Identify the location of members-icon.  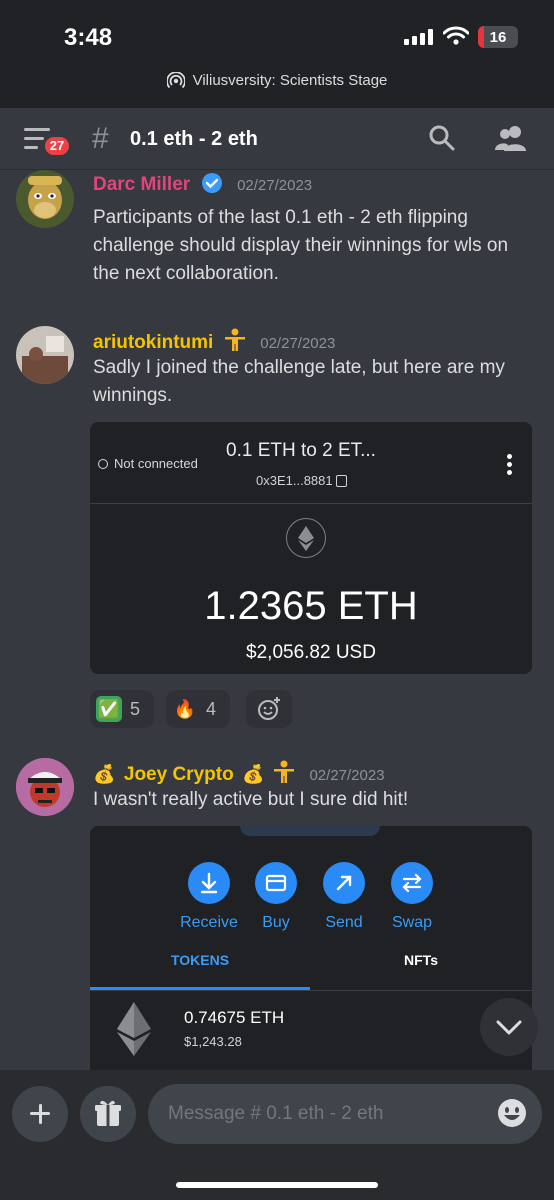
(511, 138).